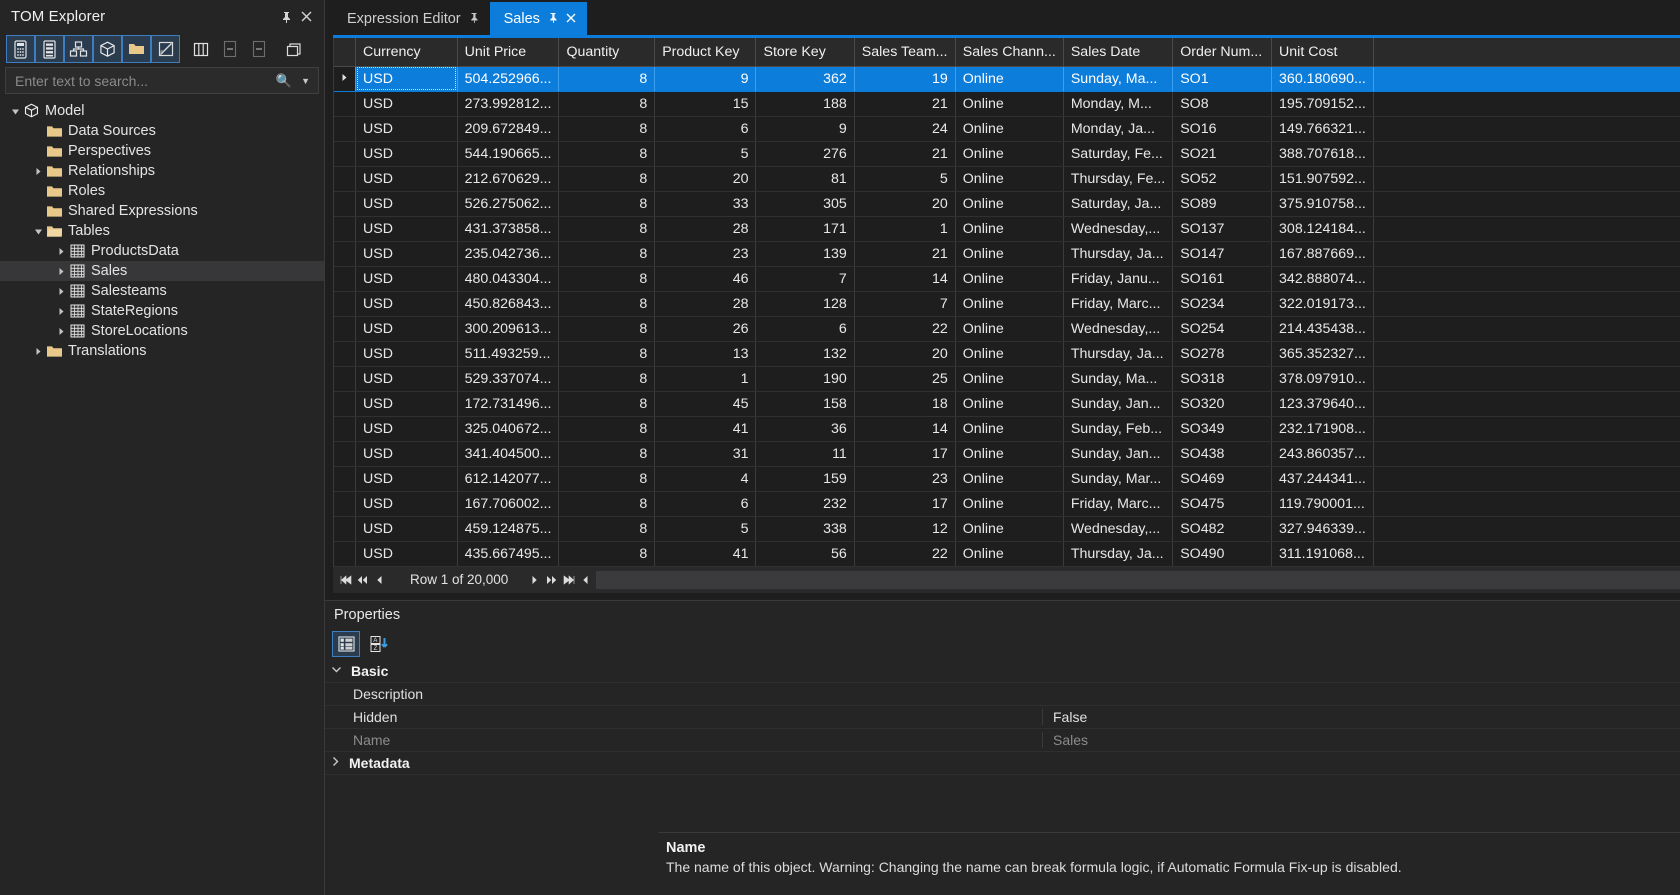 This screenshot has height=895, width=1680. What do you see at coordinates (345, 79) in the screenshot?
I see `current-row-indicator-icon` at bounding box center [345, 79].